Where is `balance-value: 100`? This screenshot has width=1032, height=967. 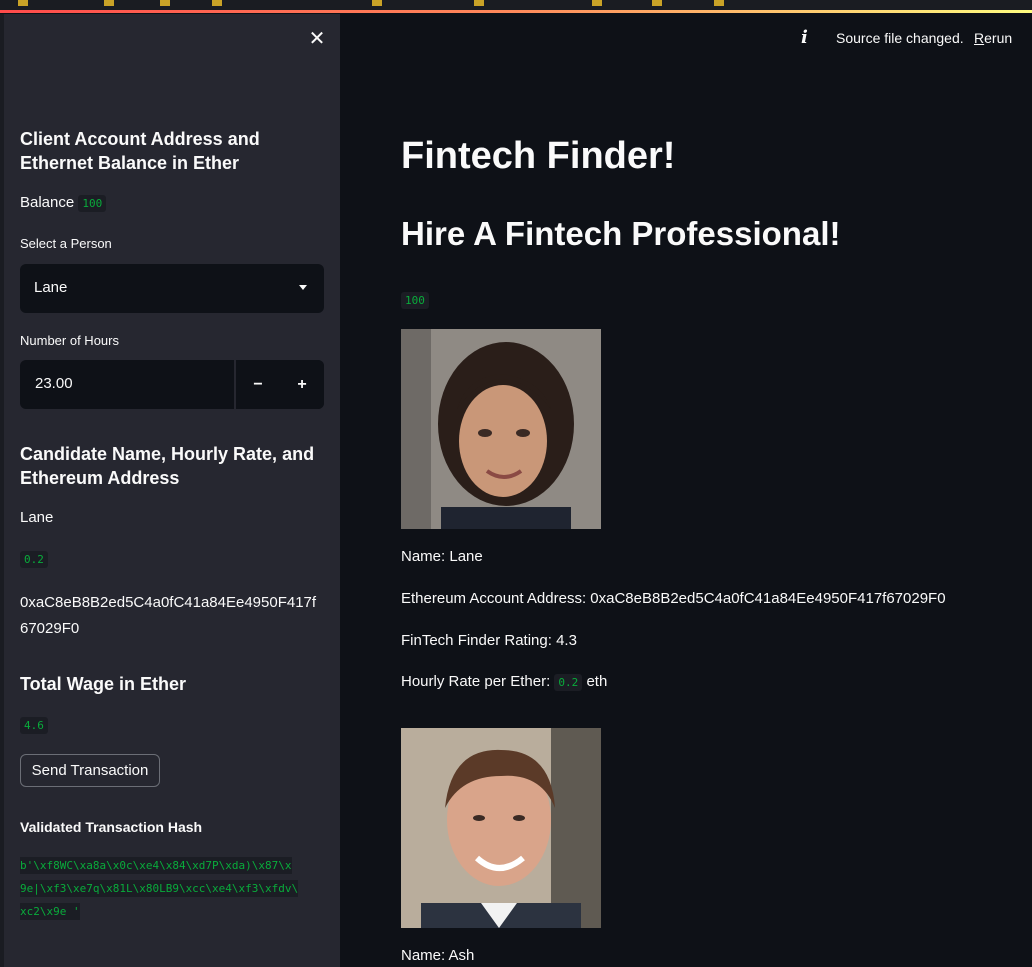 balance-value: 100 is located at coordinates (92, 203).